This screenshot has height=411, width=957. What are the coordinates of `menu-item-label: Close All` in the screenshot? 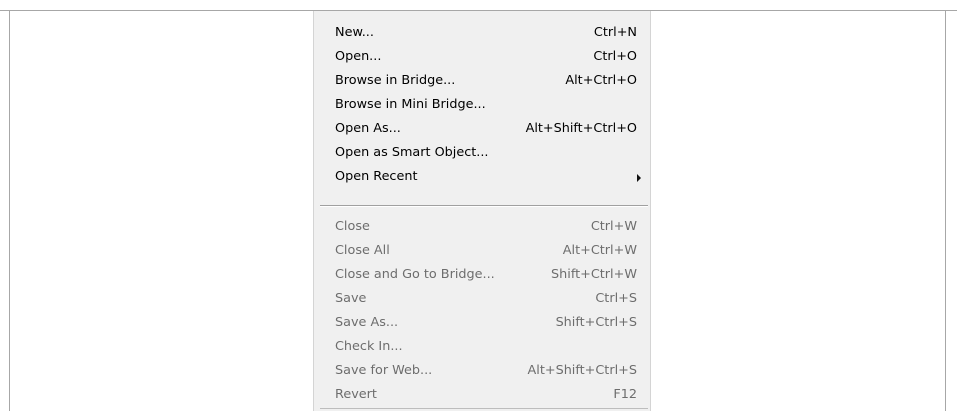 It's located at (362, 250).